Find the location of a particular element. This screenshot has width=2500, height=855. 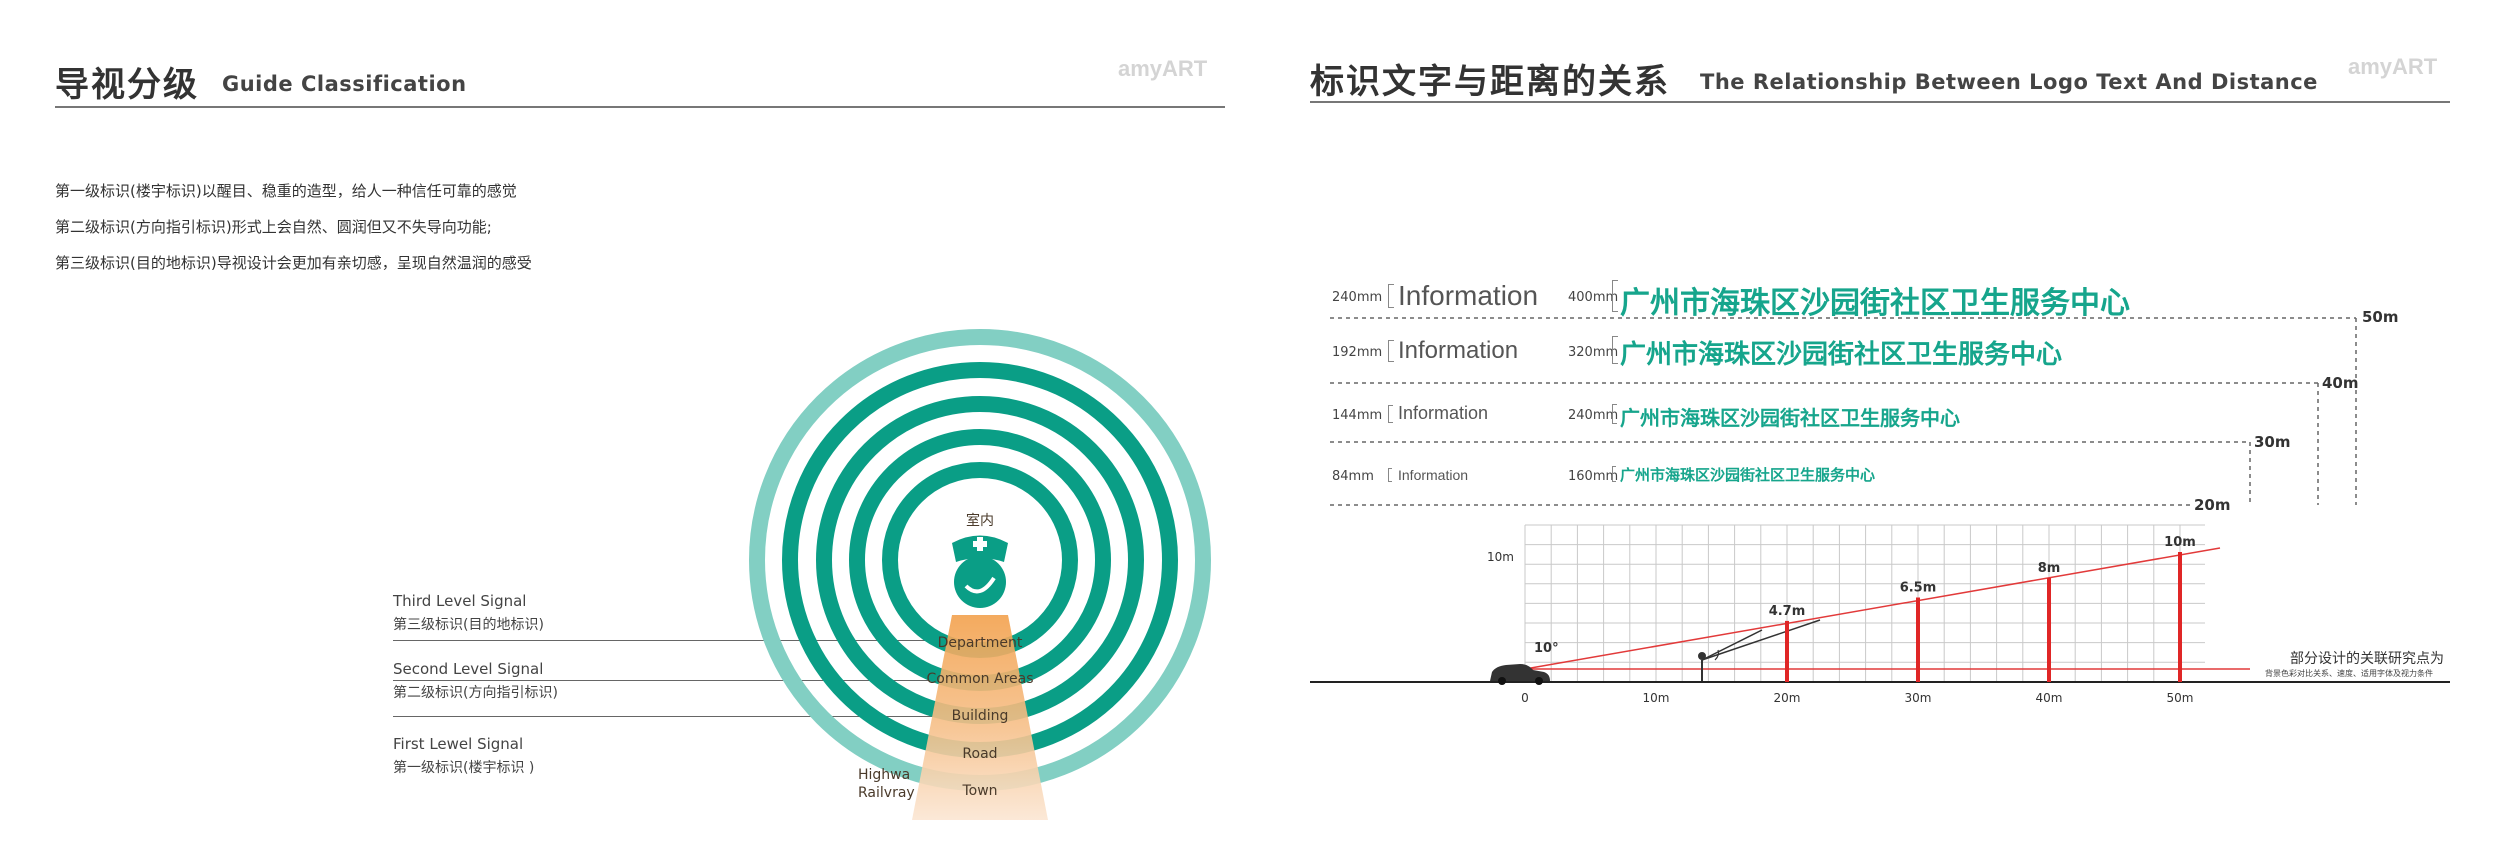

chart-grid is located at coordinates (1887, 603).